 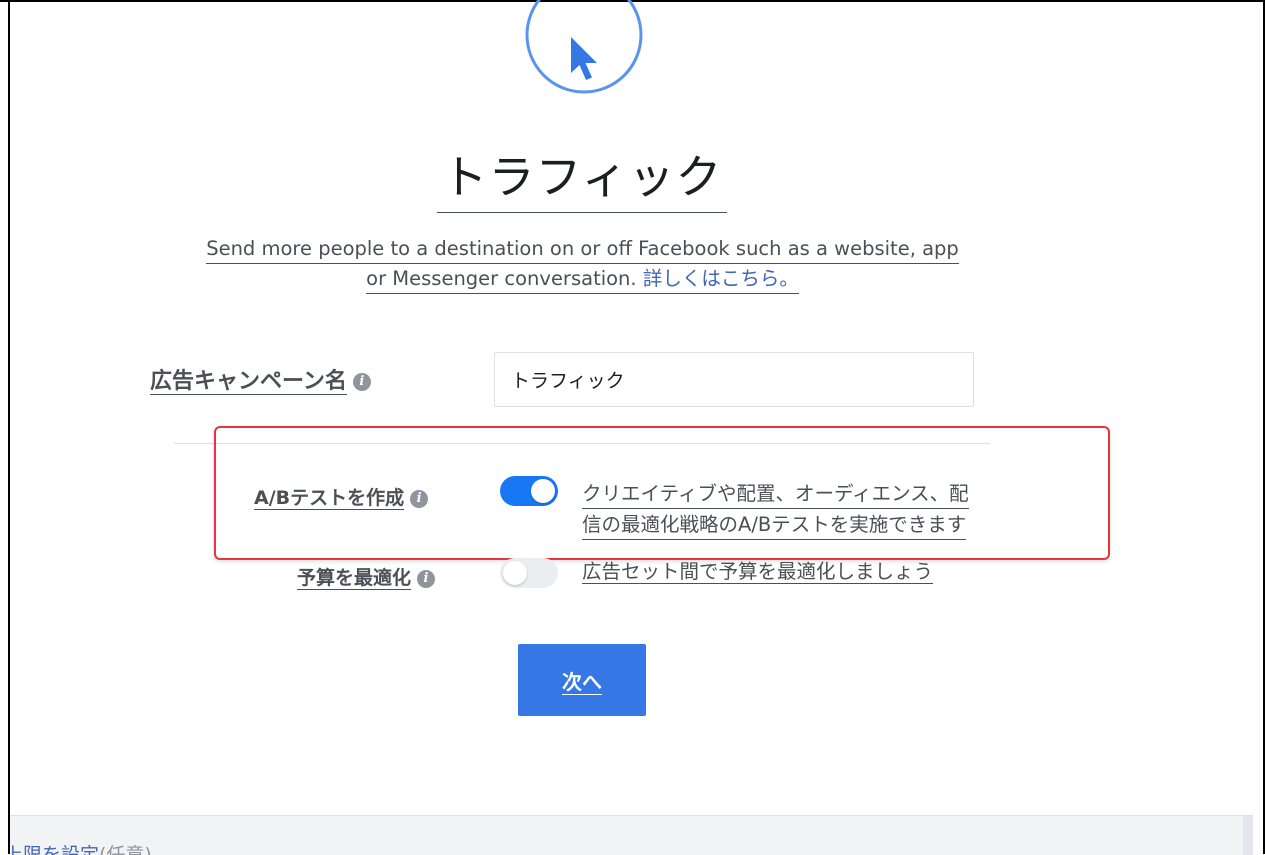 What do you see at coordinates (341, 496) in the screenshot?
I see `ab-test-label: A/Bテストを作成 i` at bounding box center [341, 496].